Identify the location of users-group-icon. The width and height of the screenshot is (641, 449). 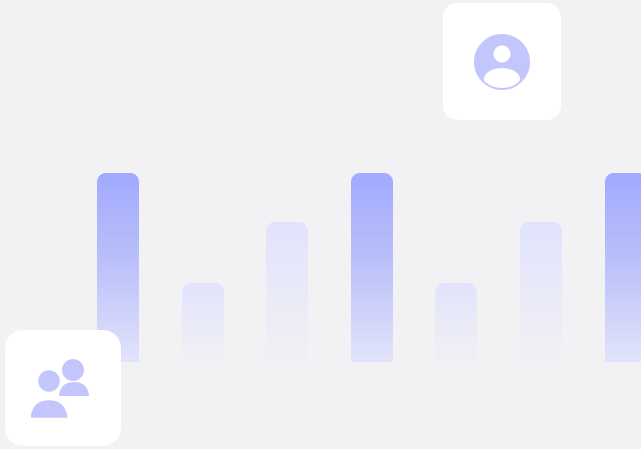
(63, 388).